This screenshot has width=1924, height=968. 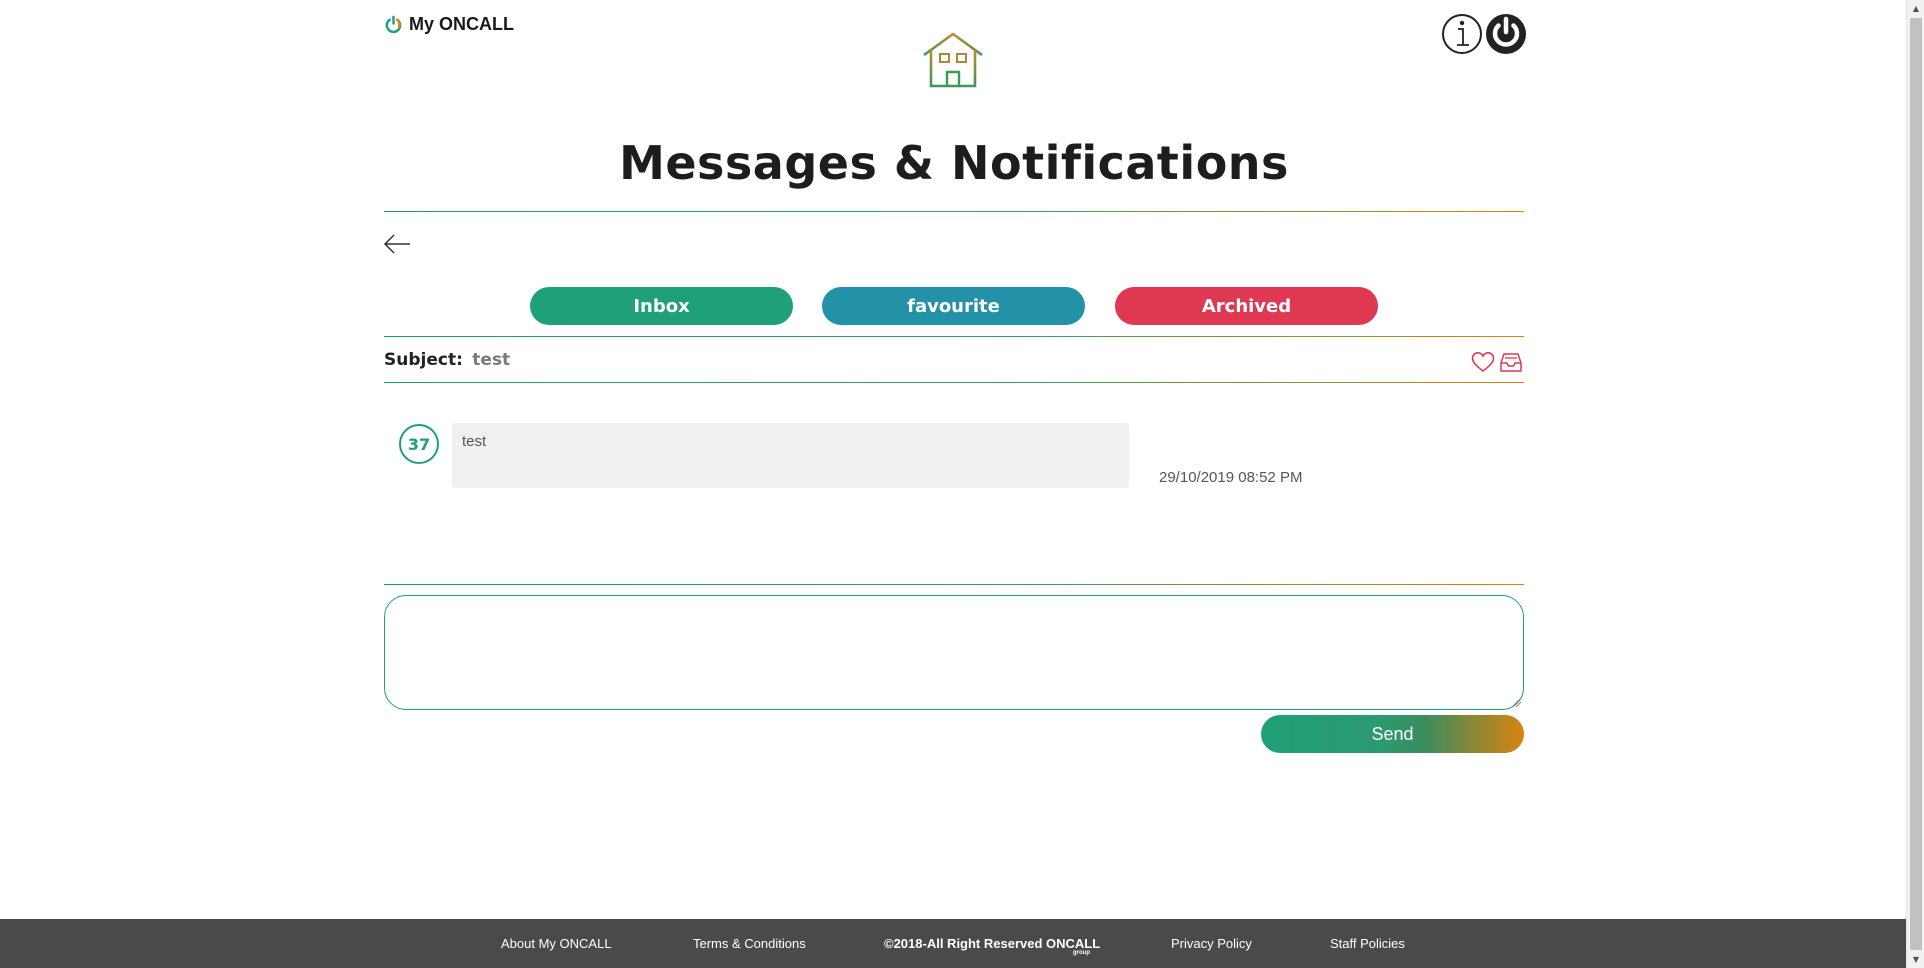 I want to click on footer-link-terms: Terms & Conditions, so click(x=749, y=943).